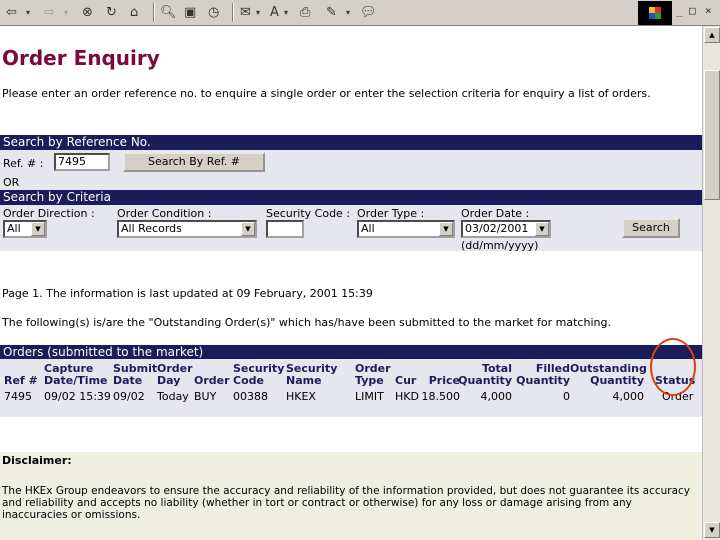  I want to click on order-type-label: Order Type :, so click(391, 213).